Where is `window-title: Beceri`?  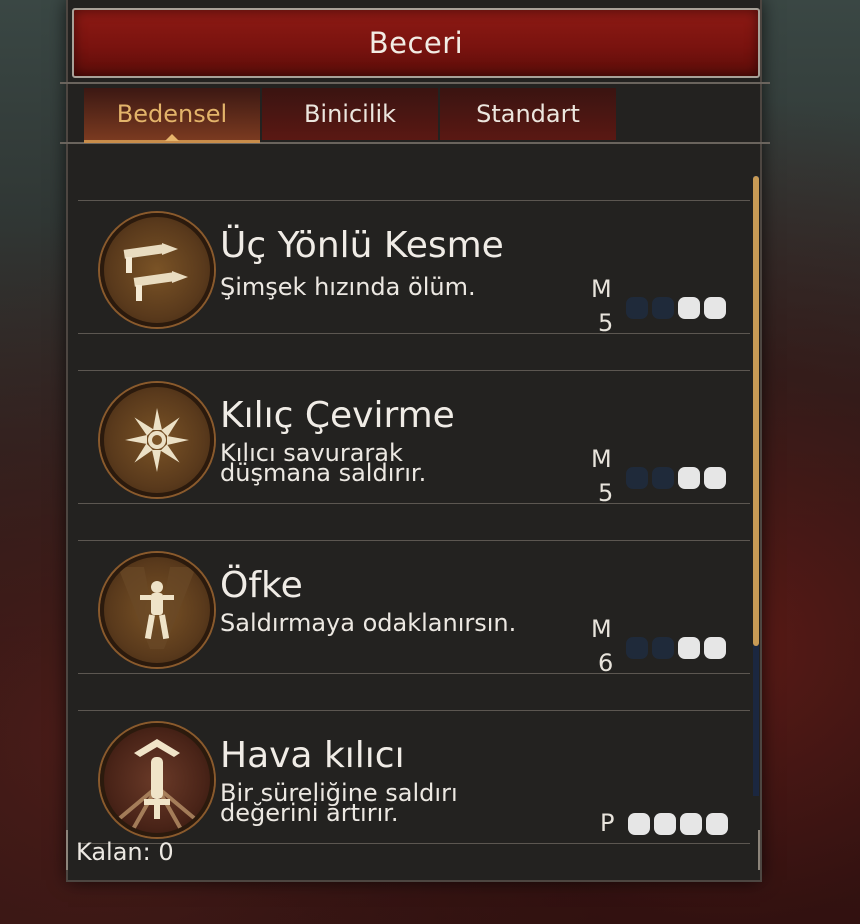 window-title: Beceri is located at coordinates (416, 43).